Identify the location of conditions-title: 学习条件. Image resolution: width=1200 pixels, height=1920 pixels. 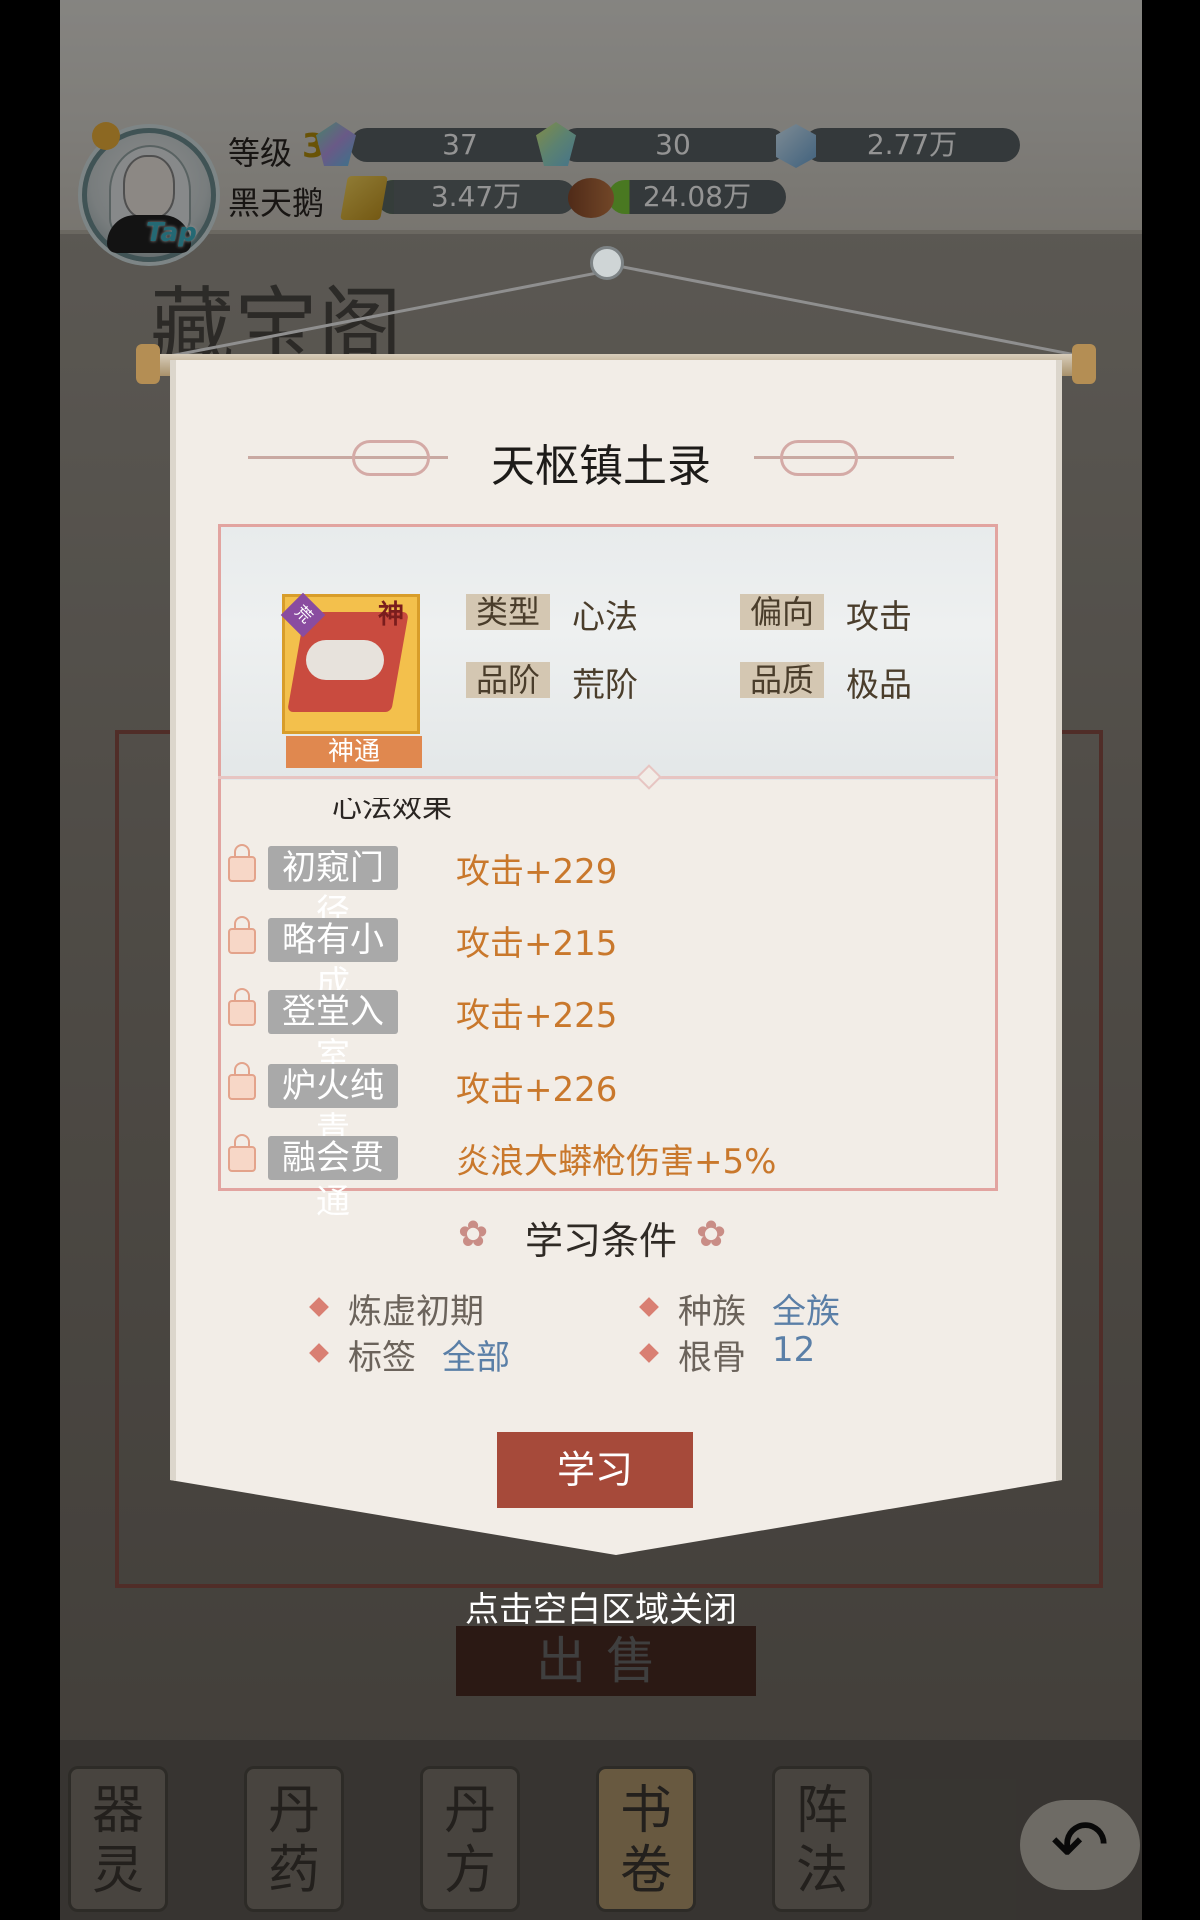
(600, 1241).